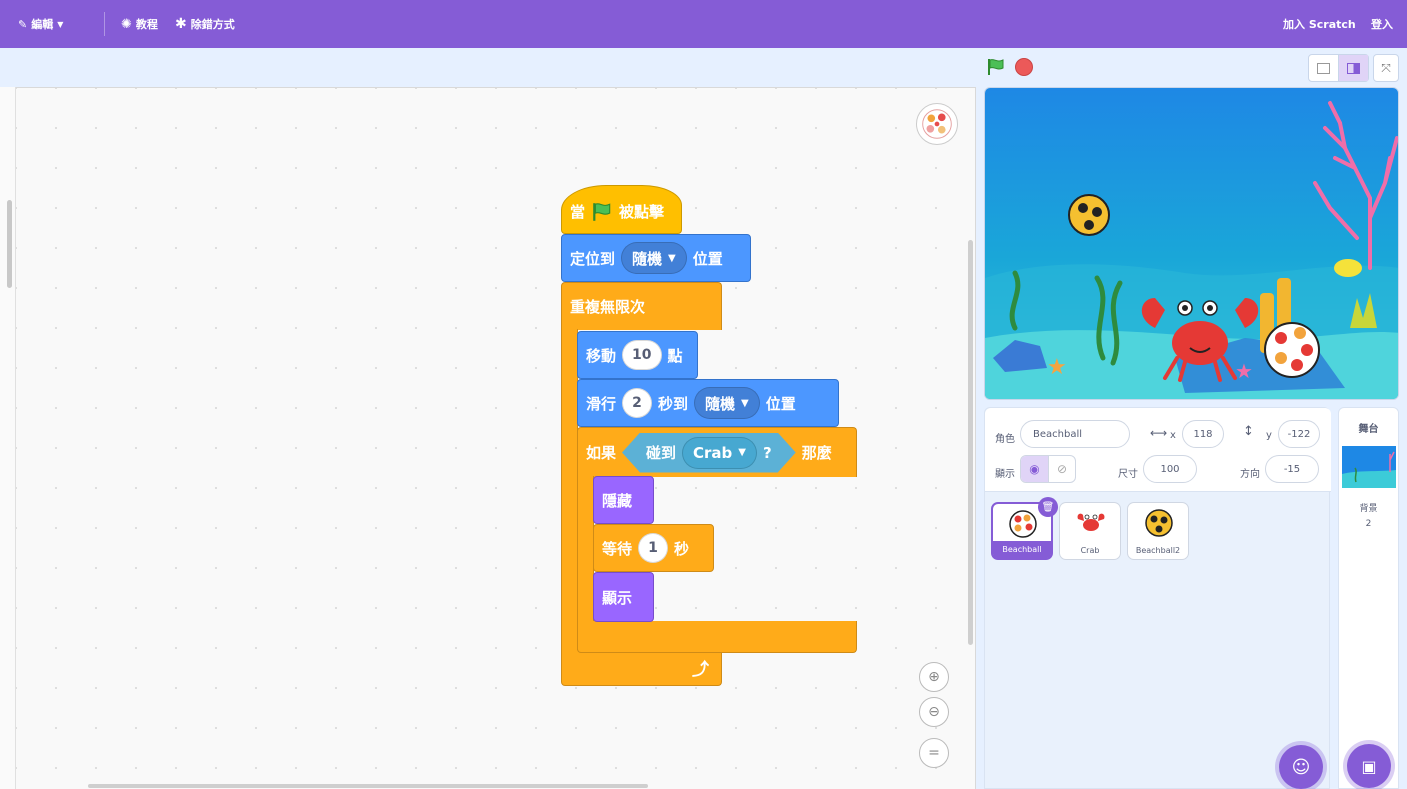  I want to click on choose-backdrop-button: ▣, so click(1369, 766).